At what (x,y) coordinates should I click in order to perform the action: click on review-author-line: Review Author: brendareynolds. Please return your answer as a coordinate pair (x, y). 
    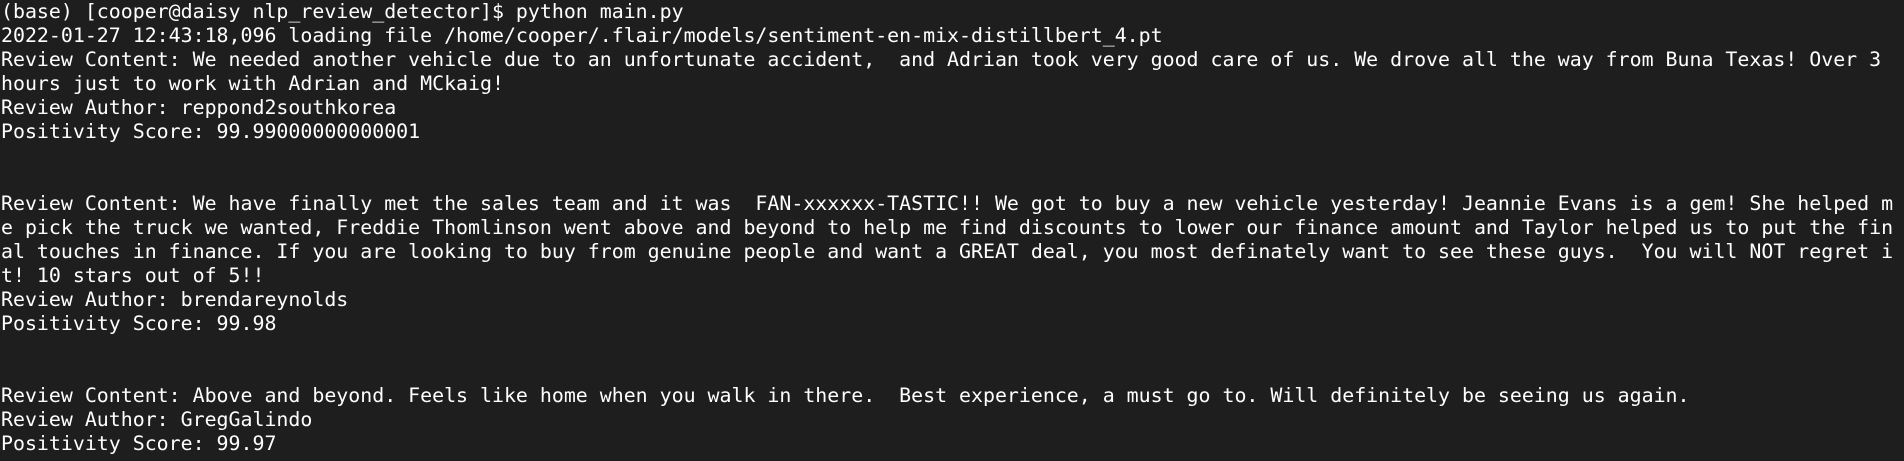
    Looking at the image, I should click on (175, 299).